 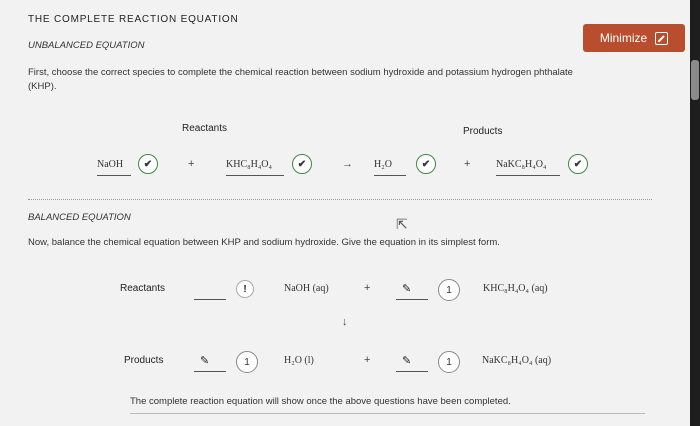 What do you see at coordinates (133, 19) in the screenshot?
I see `page-title: THE COMPLETE REACTION EQUATION` at bounding box center [133, 19].